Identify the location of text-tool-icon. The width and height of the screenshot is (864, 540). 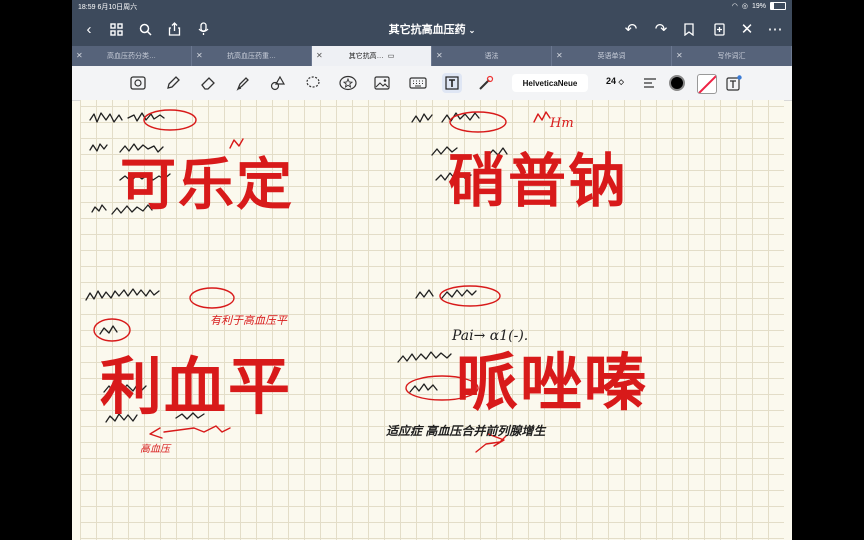
(452, 83).